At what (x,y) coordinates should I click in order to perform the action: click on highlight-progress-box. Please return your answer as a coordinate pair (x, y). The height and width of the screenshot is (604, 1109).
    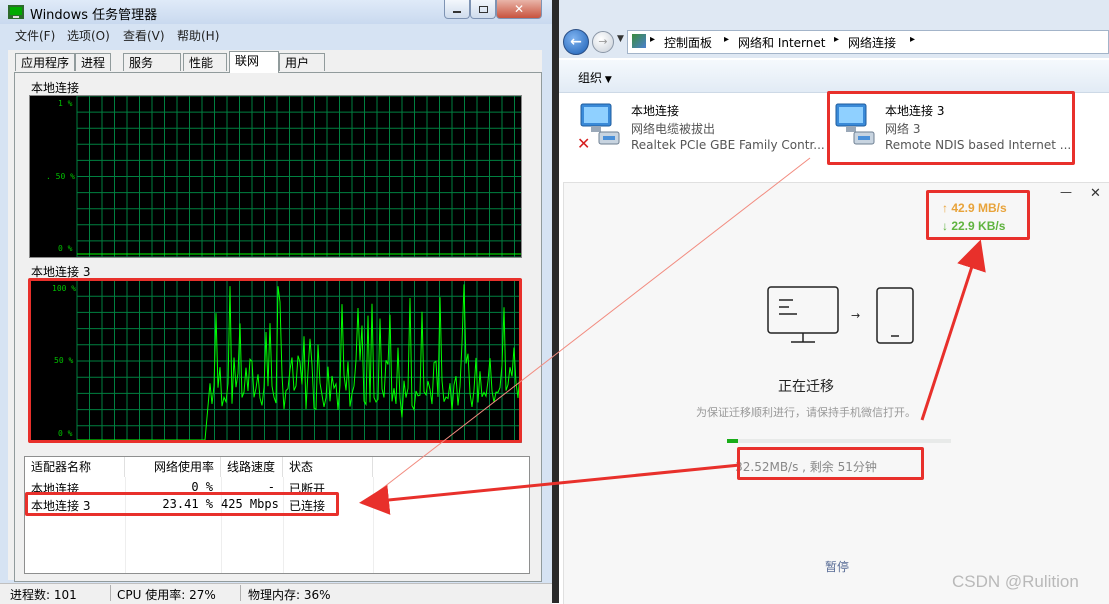
    Looking at the image, I should click on (830, 463).